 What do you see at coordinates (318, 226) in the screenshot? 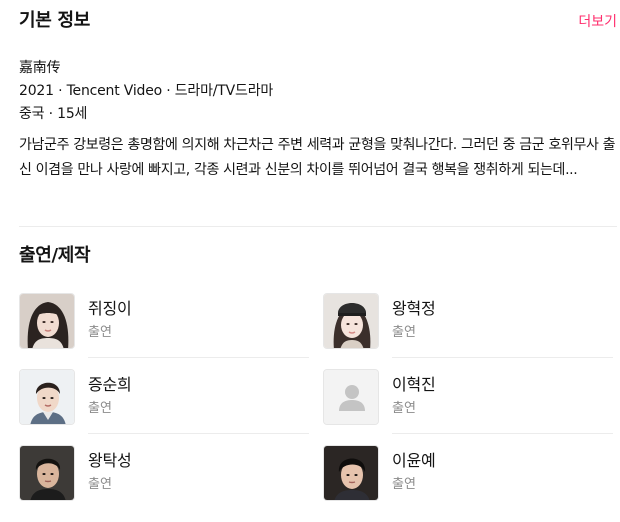
I see `section-divider` at bounding box center [318, 226].